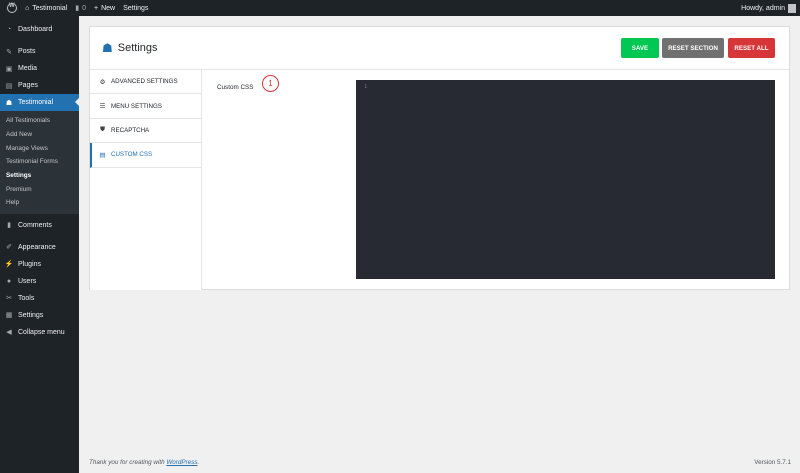 This screenshot has height=473, width=800. I want to click on submenu-item-help: Help, so click(39, 203).